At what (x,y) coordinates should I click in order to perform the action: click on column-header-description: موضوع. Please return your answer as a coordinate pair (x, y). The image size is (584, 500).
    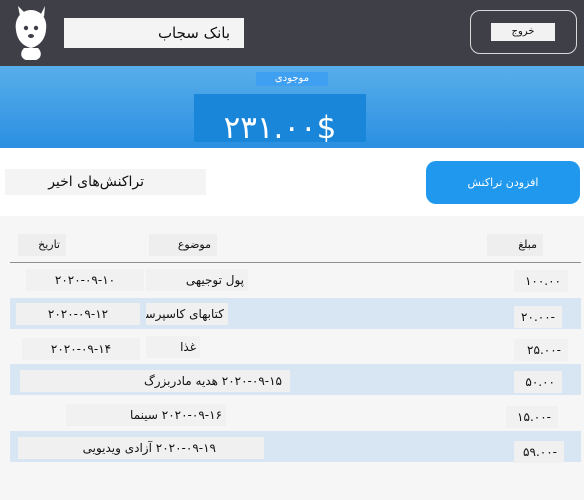
    Looking at the image, I should click on (183, 245).